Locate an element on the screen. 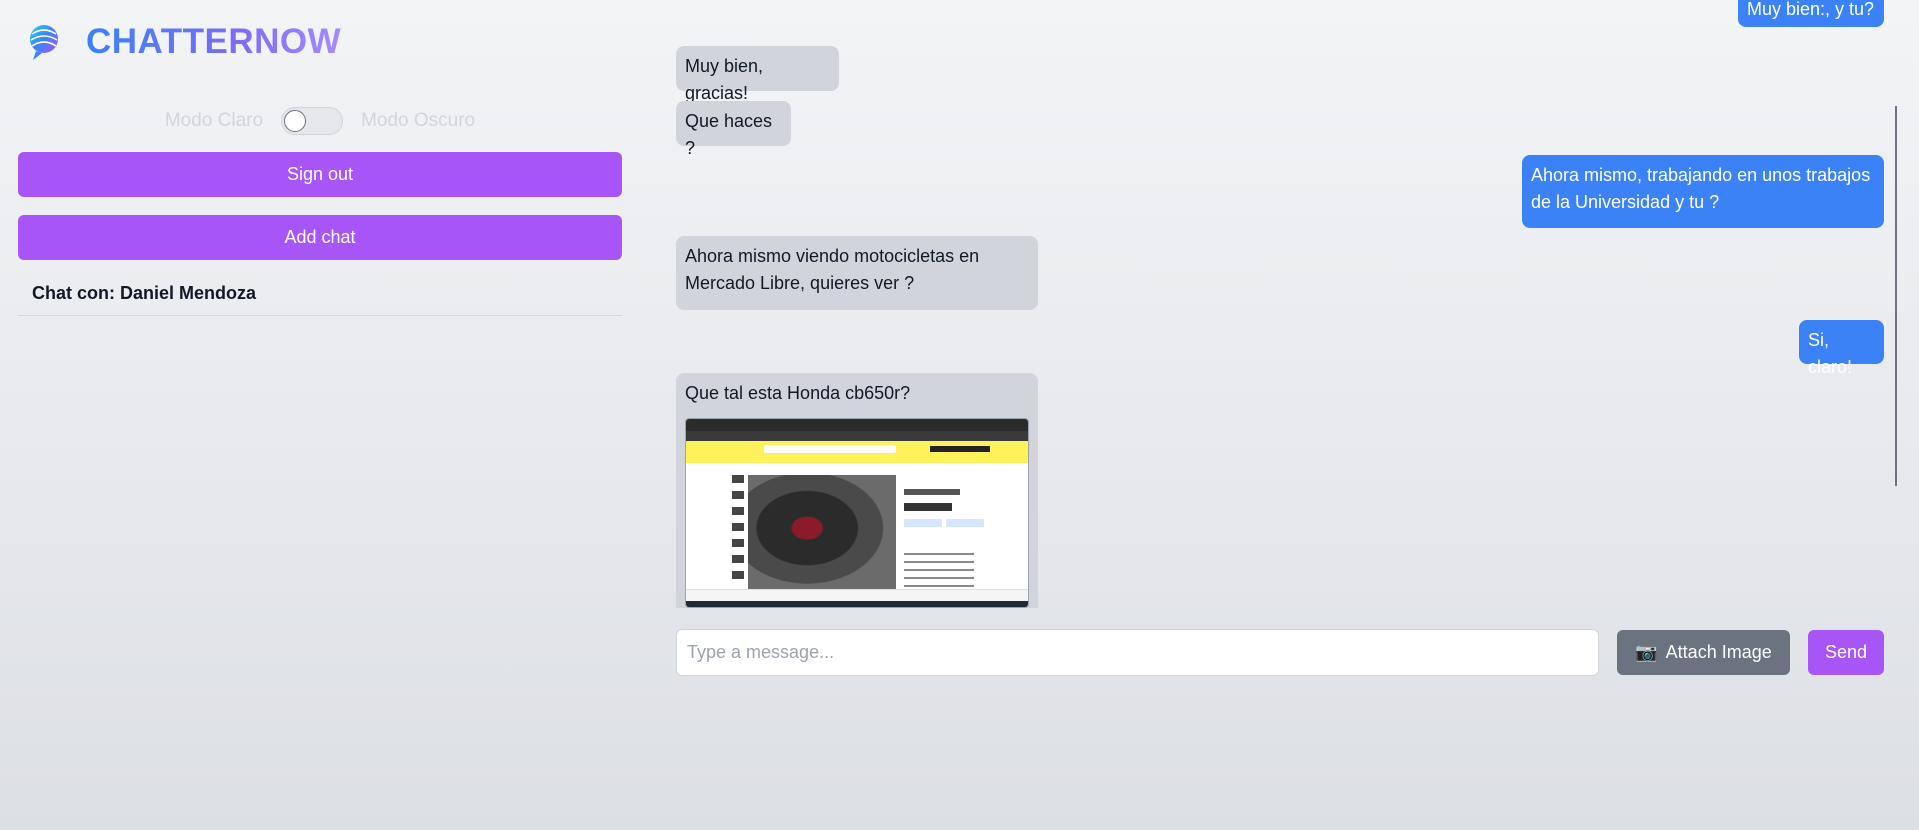 This screenshot has height=830, width=1919. globe-chat-icon is located at coordinates (44, 42).